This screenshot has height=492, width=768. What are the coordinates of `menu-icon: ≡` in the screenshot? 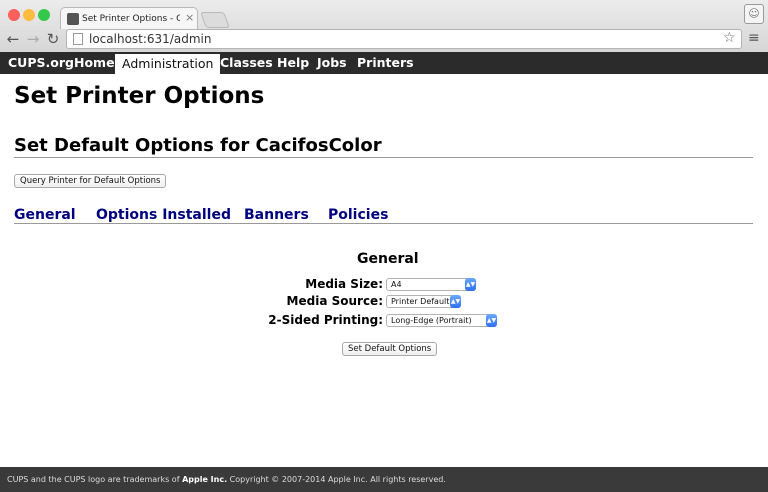 It's located at (754, 38).